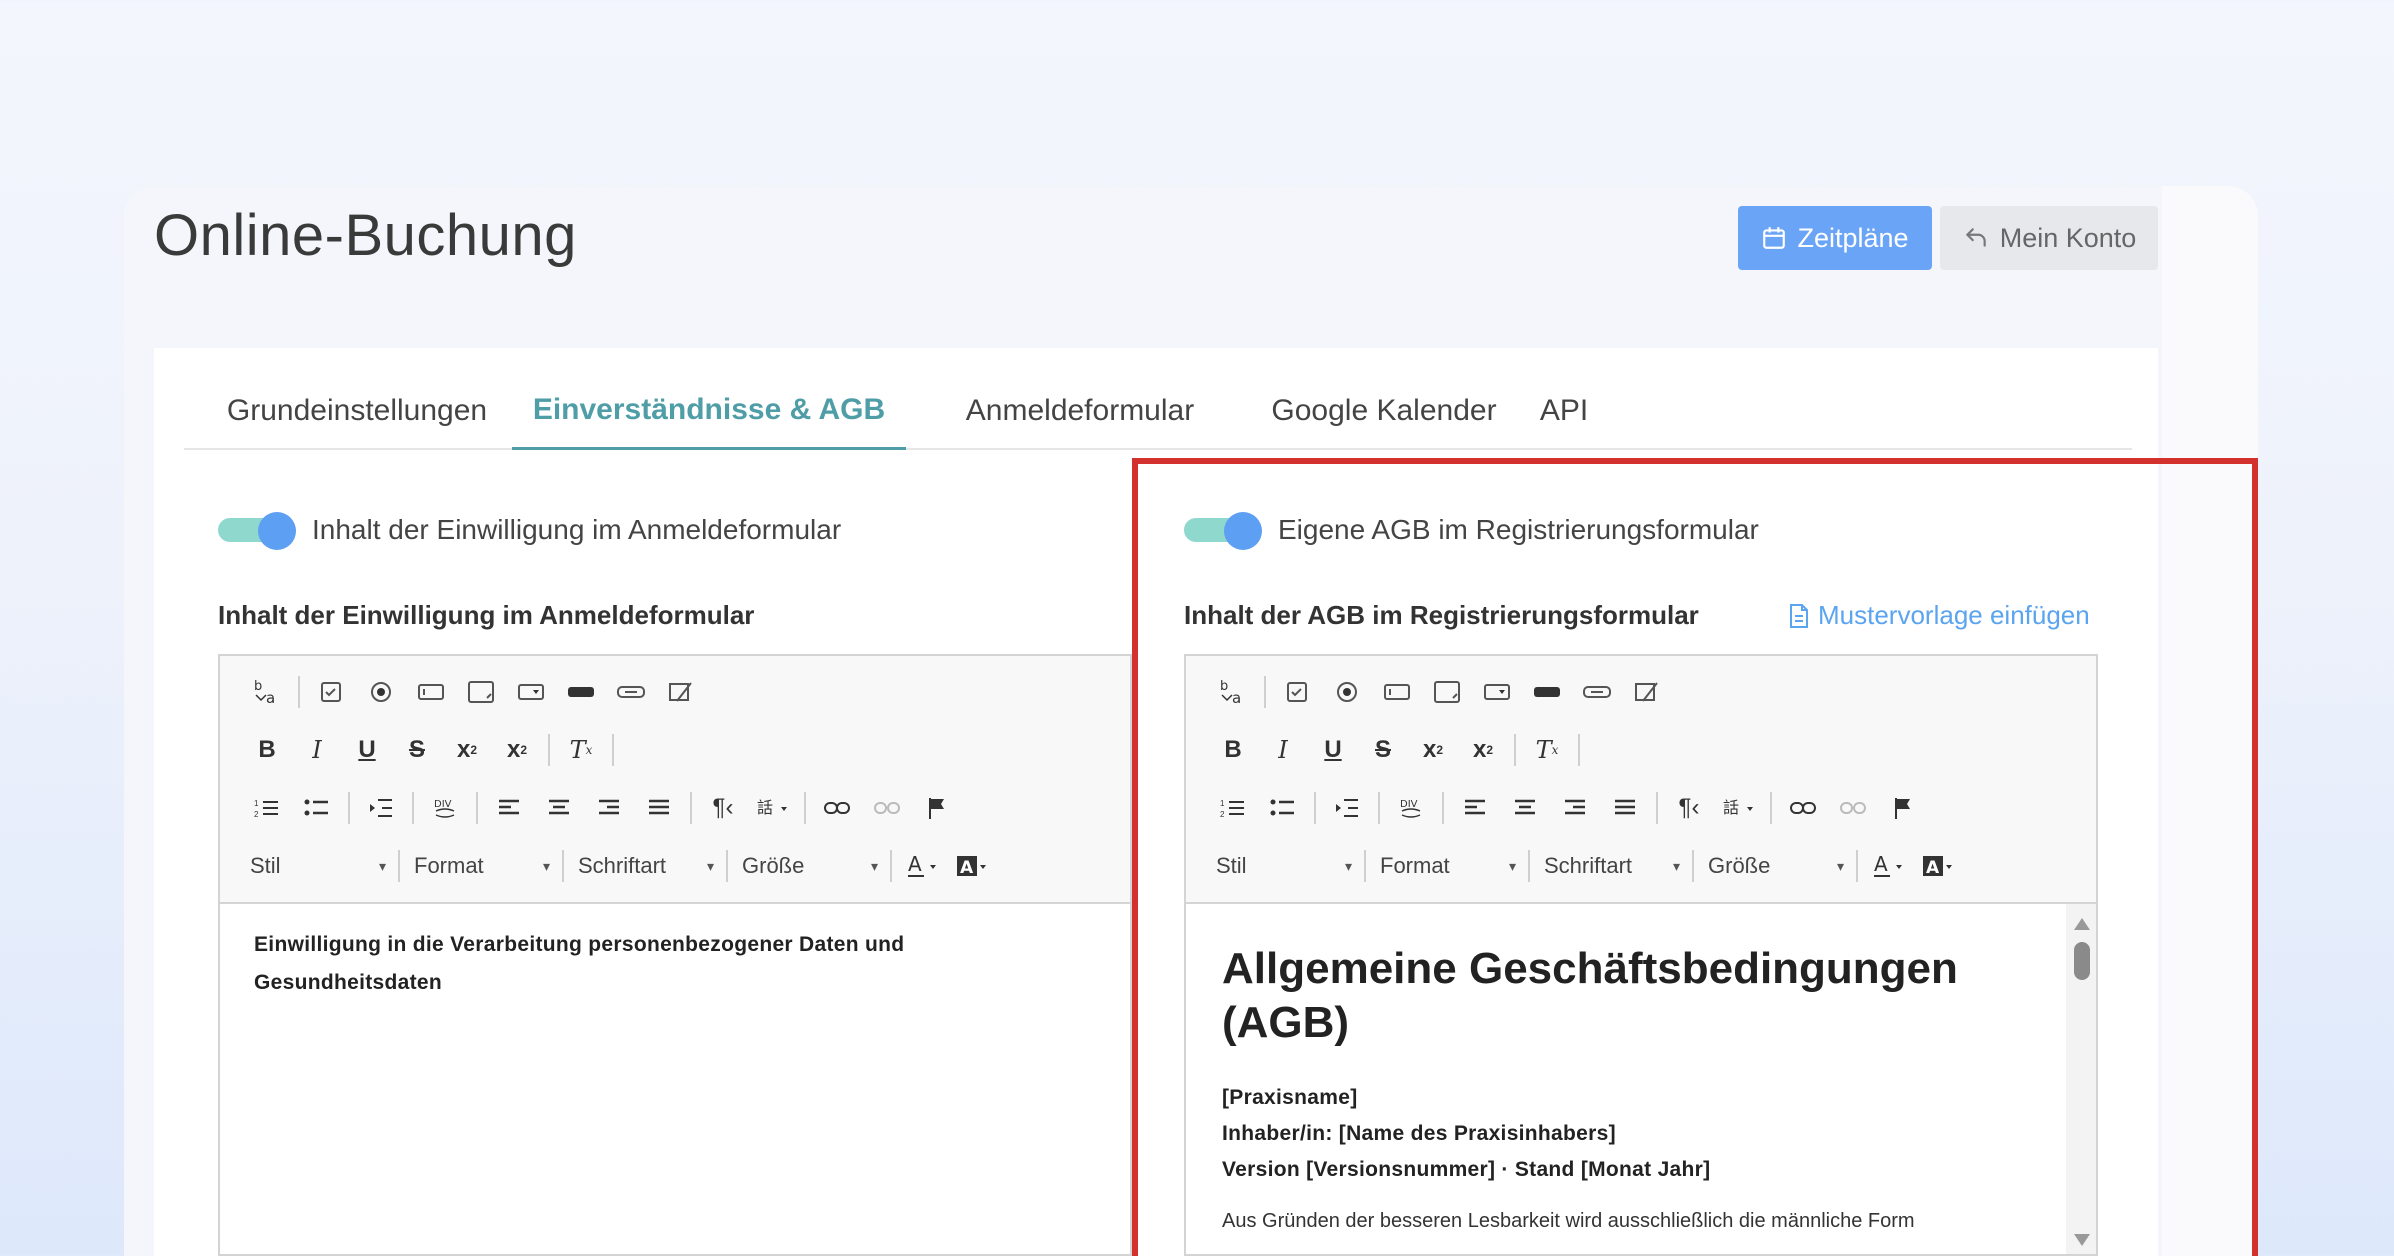 The image size is (2394, 1256). I want to click on svg-text: b, so click(258, 686).